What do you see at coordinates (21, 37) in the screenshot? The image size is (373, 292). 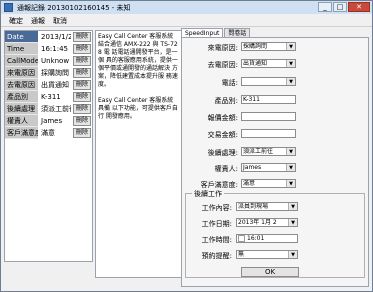 I see `grid-key: Date` at bounding box center [21, 37].